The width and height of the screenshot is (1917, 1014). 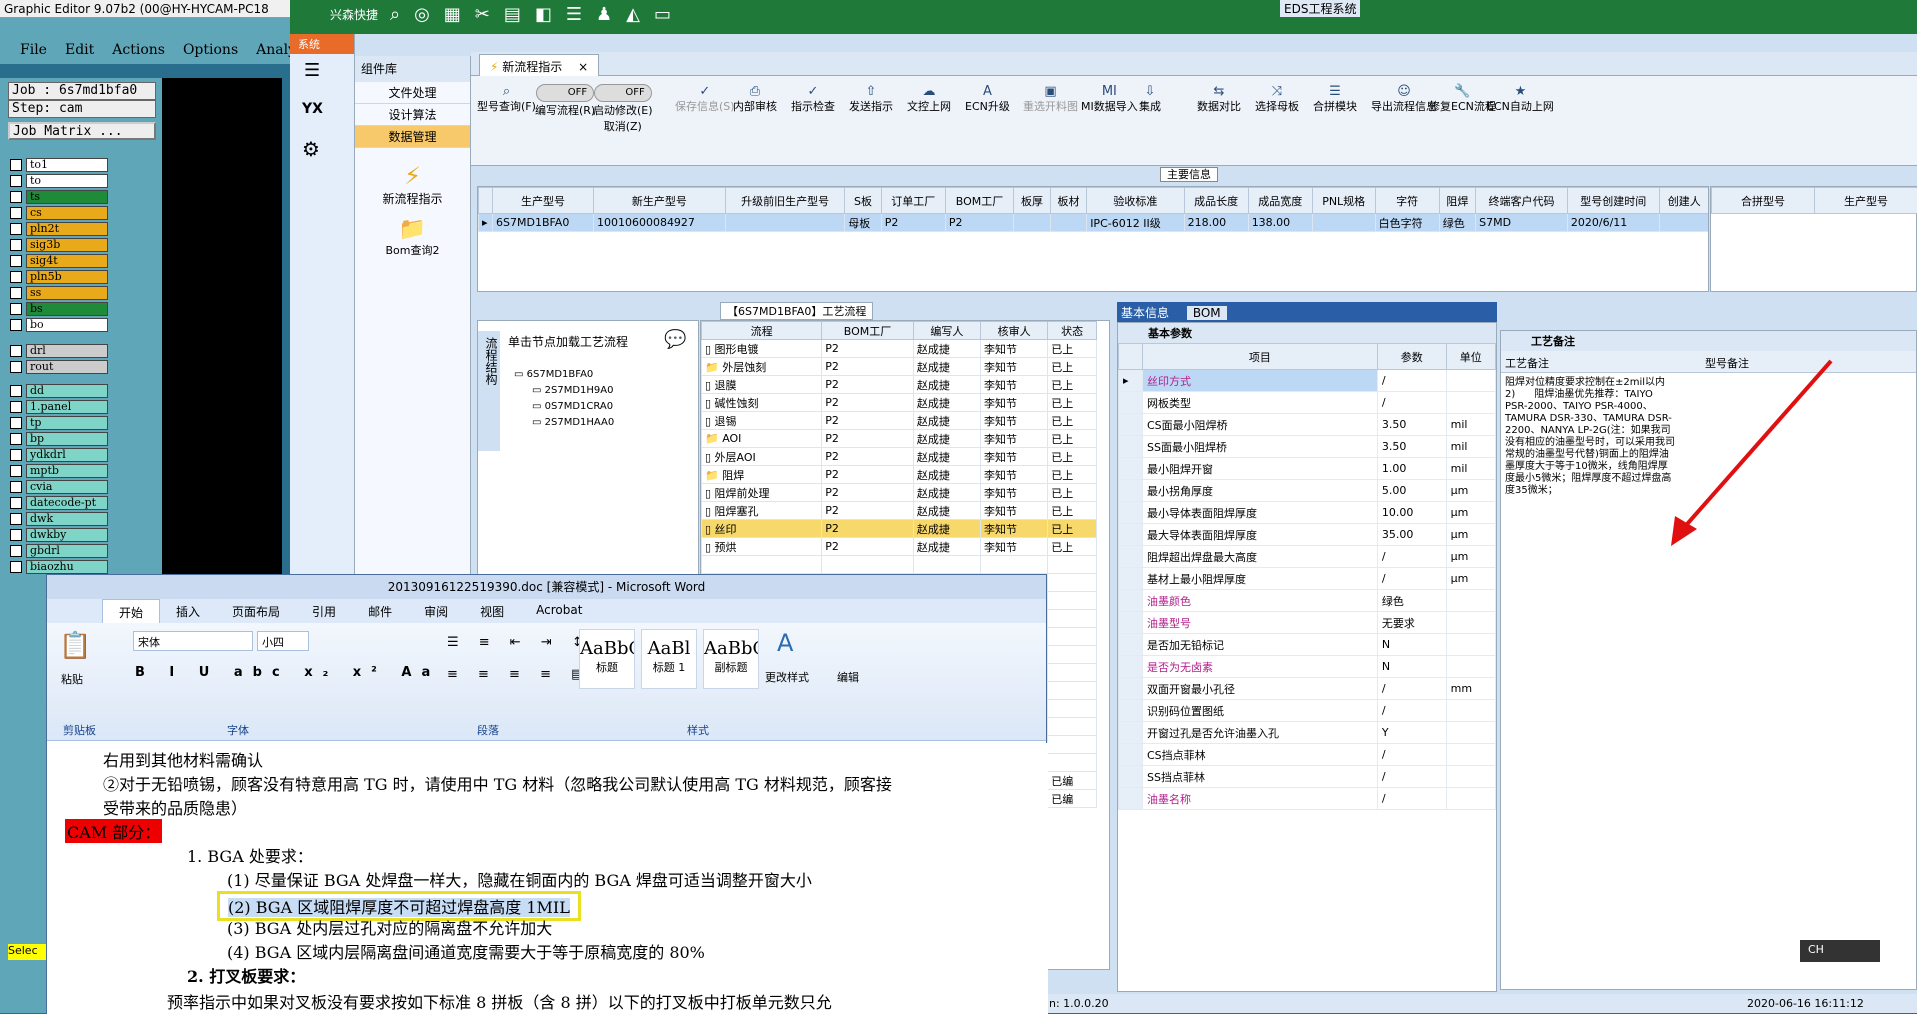 I want to click on flow-row: ▯ 退膜P2赵成捷李知节已上, so click(x=899, y=385).